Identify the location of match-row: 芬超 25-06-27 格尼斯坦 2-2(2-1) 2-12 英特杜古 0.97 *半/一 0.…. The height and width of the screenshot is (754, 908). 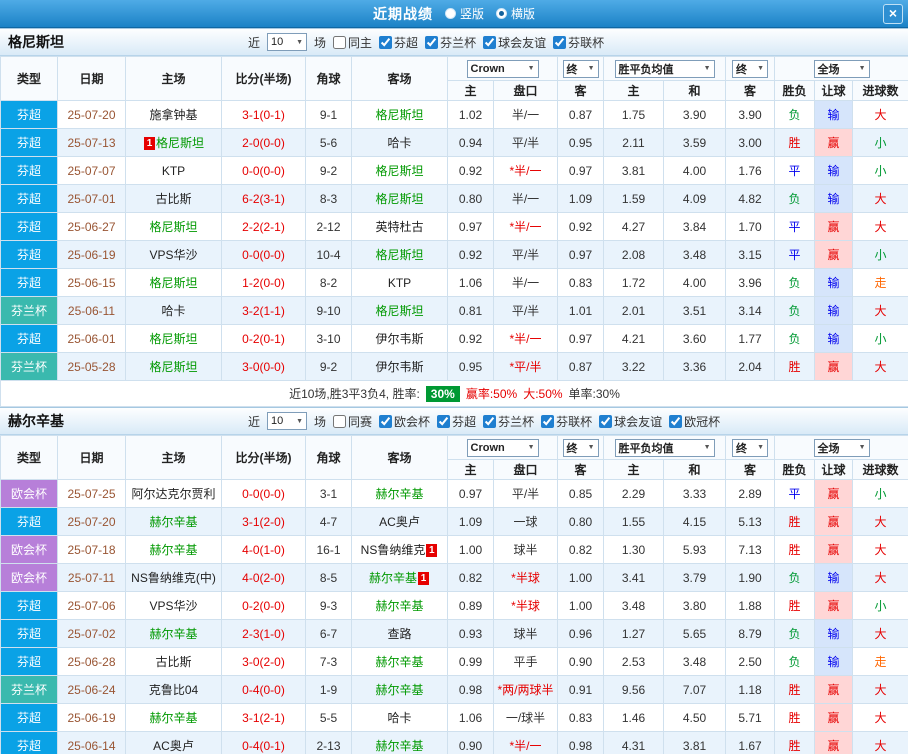
(454, 226).